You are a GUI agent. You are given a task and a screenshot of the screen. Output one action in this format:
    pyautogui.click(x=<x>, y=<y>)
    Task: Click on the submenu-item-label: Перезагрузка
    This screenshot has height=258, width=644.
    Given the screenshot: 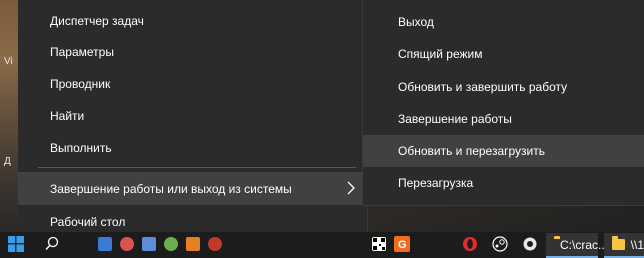 What is the action you would take?
    pyautogui.click(x=436, y=183)
    